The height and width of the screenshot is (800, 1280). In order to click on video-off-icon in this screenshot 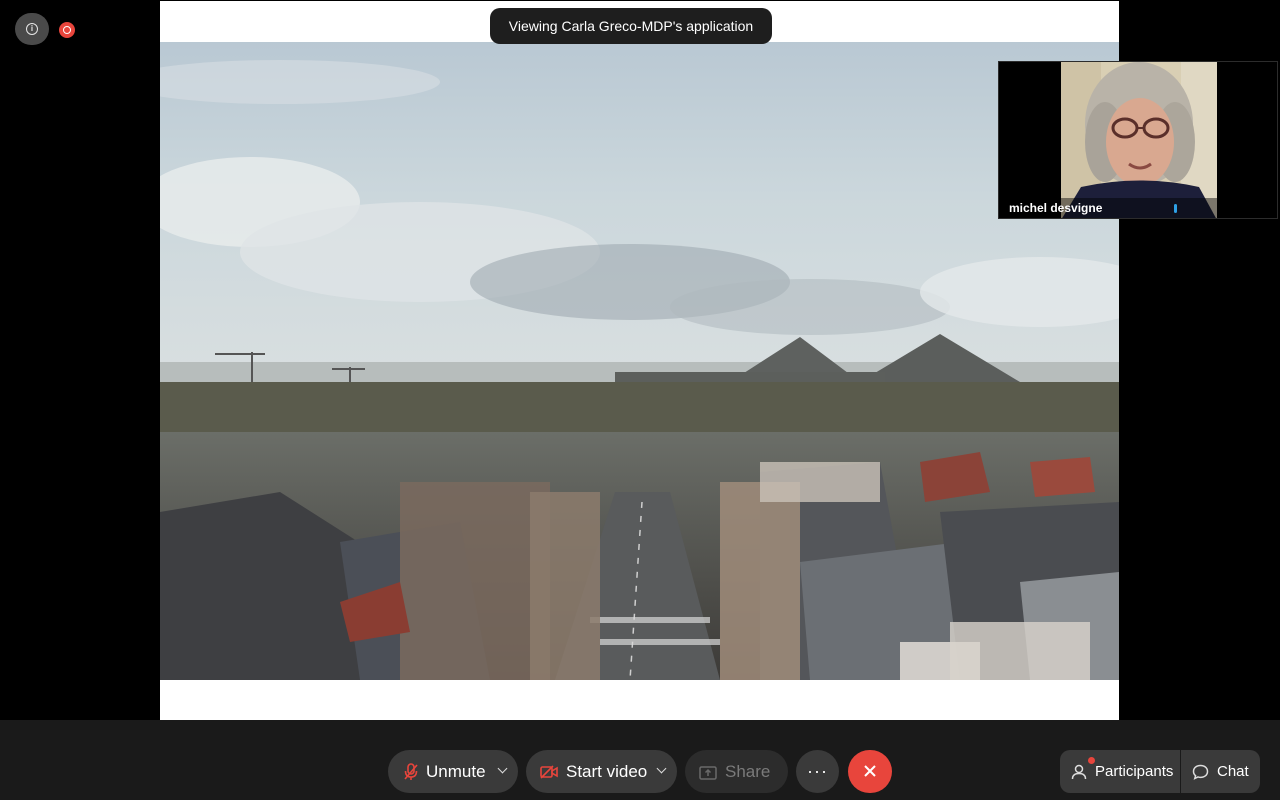, I will do `click(549, 771)`.